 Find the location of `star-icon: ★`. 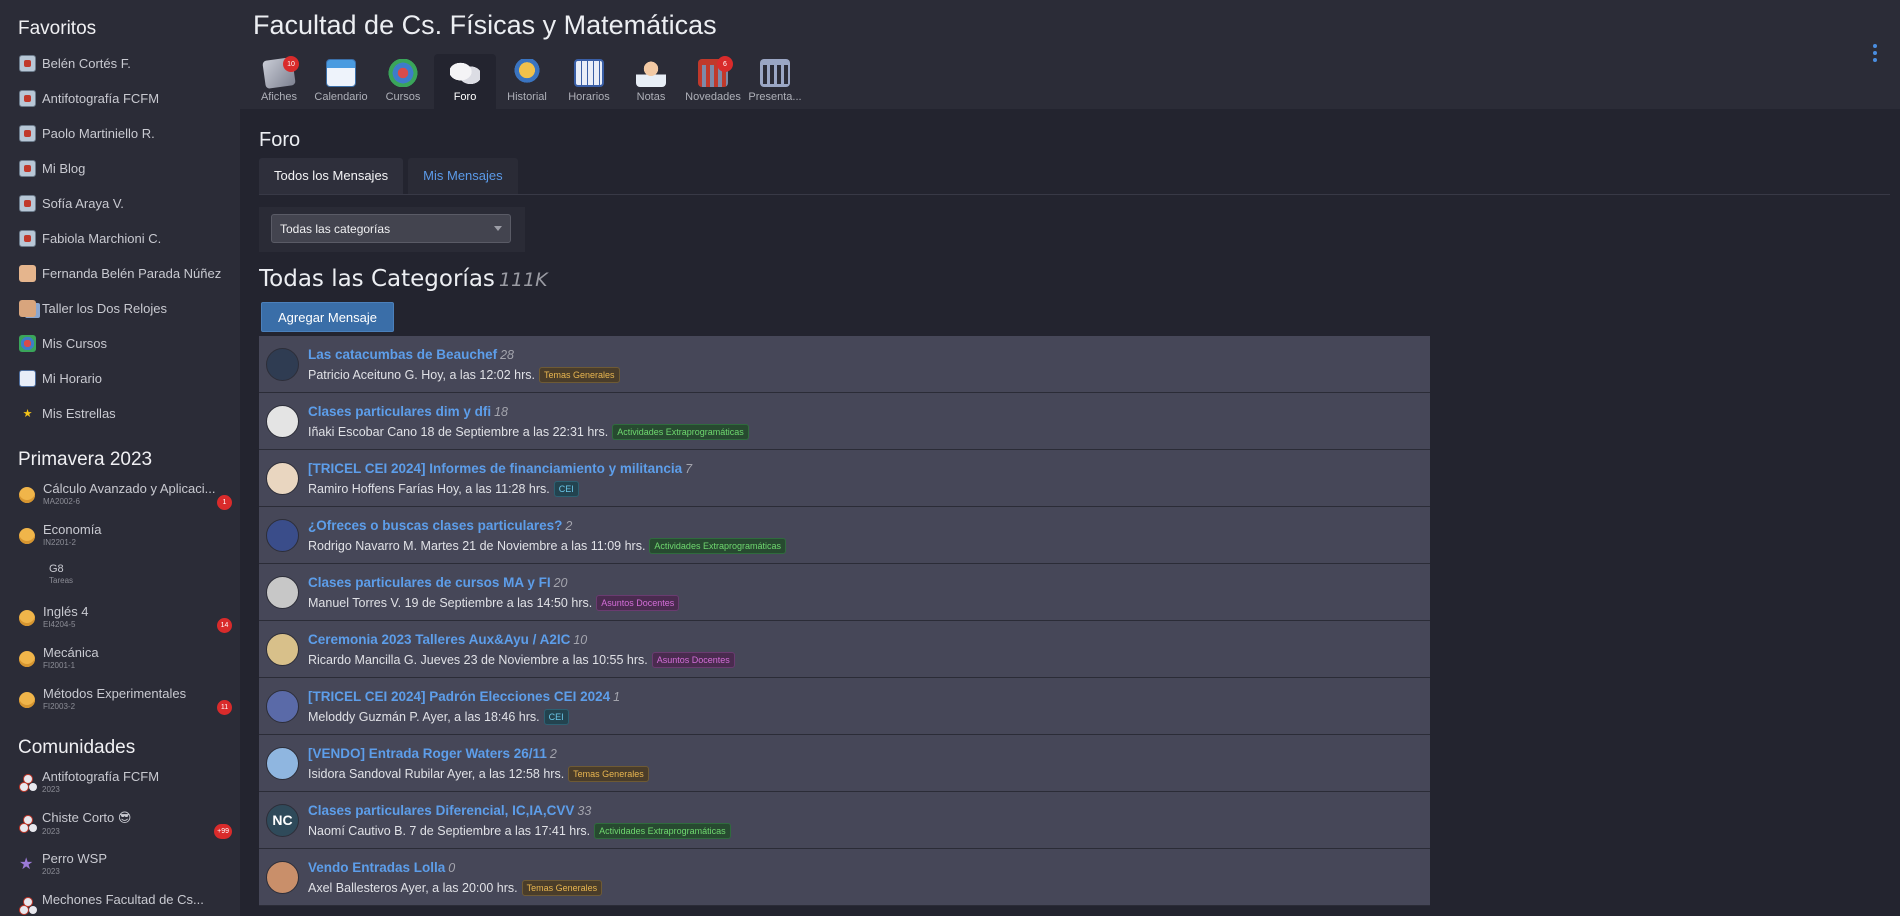

star-icon: ★ is located at coordinates (27, 414).